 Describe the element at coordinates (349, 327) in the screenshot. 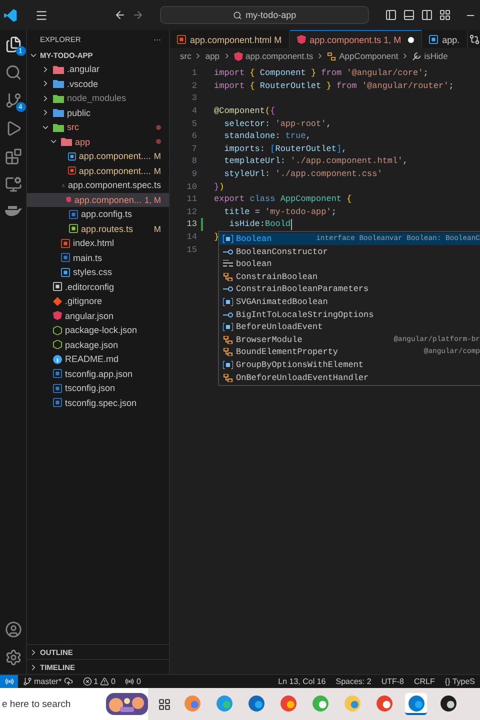

I see `suggestion-item: BeforeUnloadEvent` at that location.